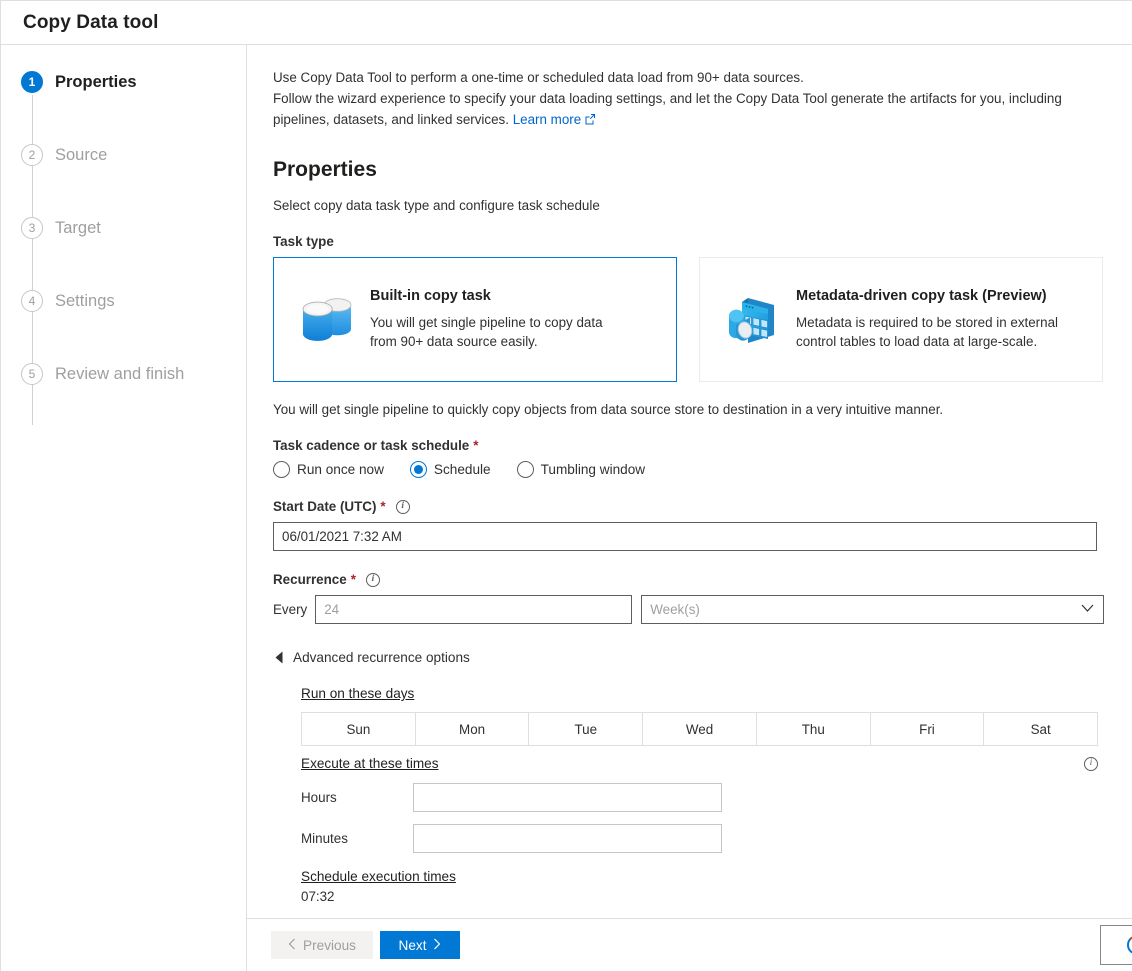 The image size is (1132, 971). What do you see at coordinates (329, 945) in the screenshot?
I see `previous-button-label: Previous` at bounding box center [329, 945].